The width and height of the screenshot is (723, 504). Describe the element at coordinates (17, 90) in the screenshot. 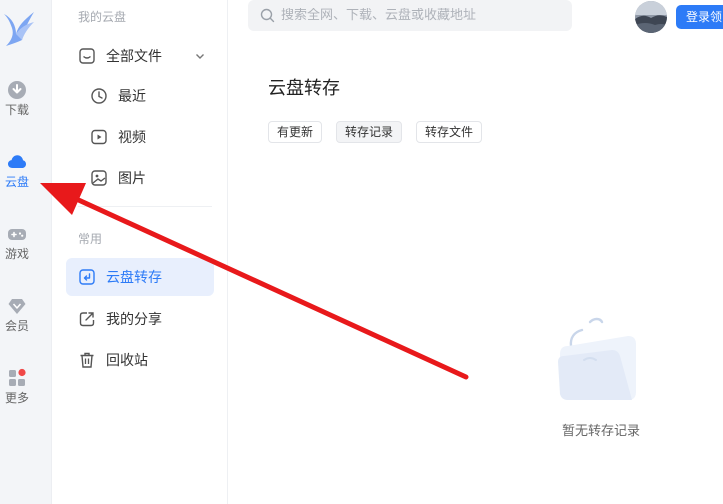

I see `download-icon` at that location.